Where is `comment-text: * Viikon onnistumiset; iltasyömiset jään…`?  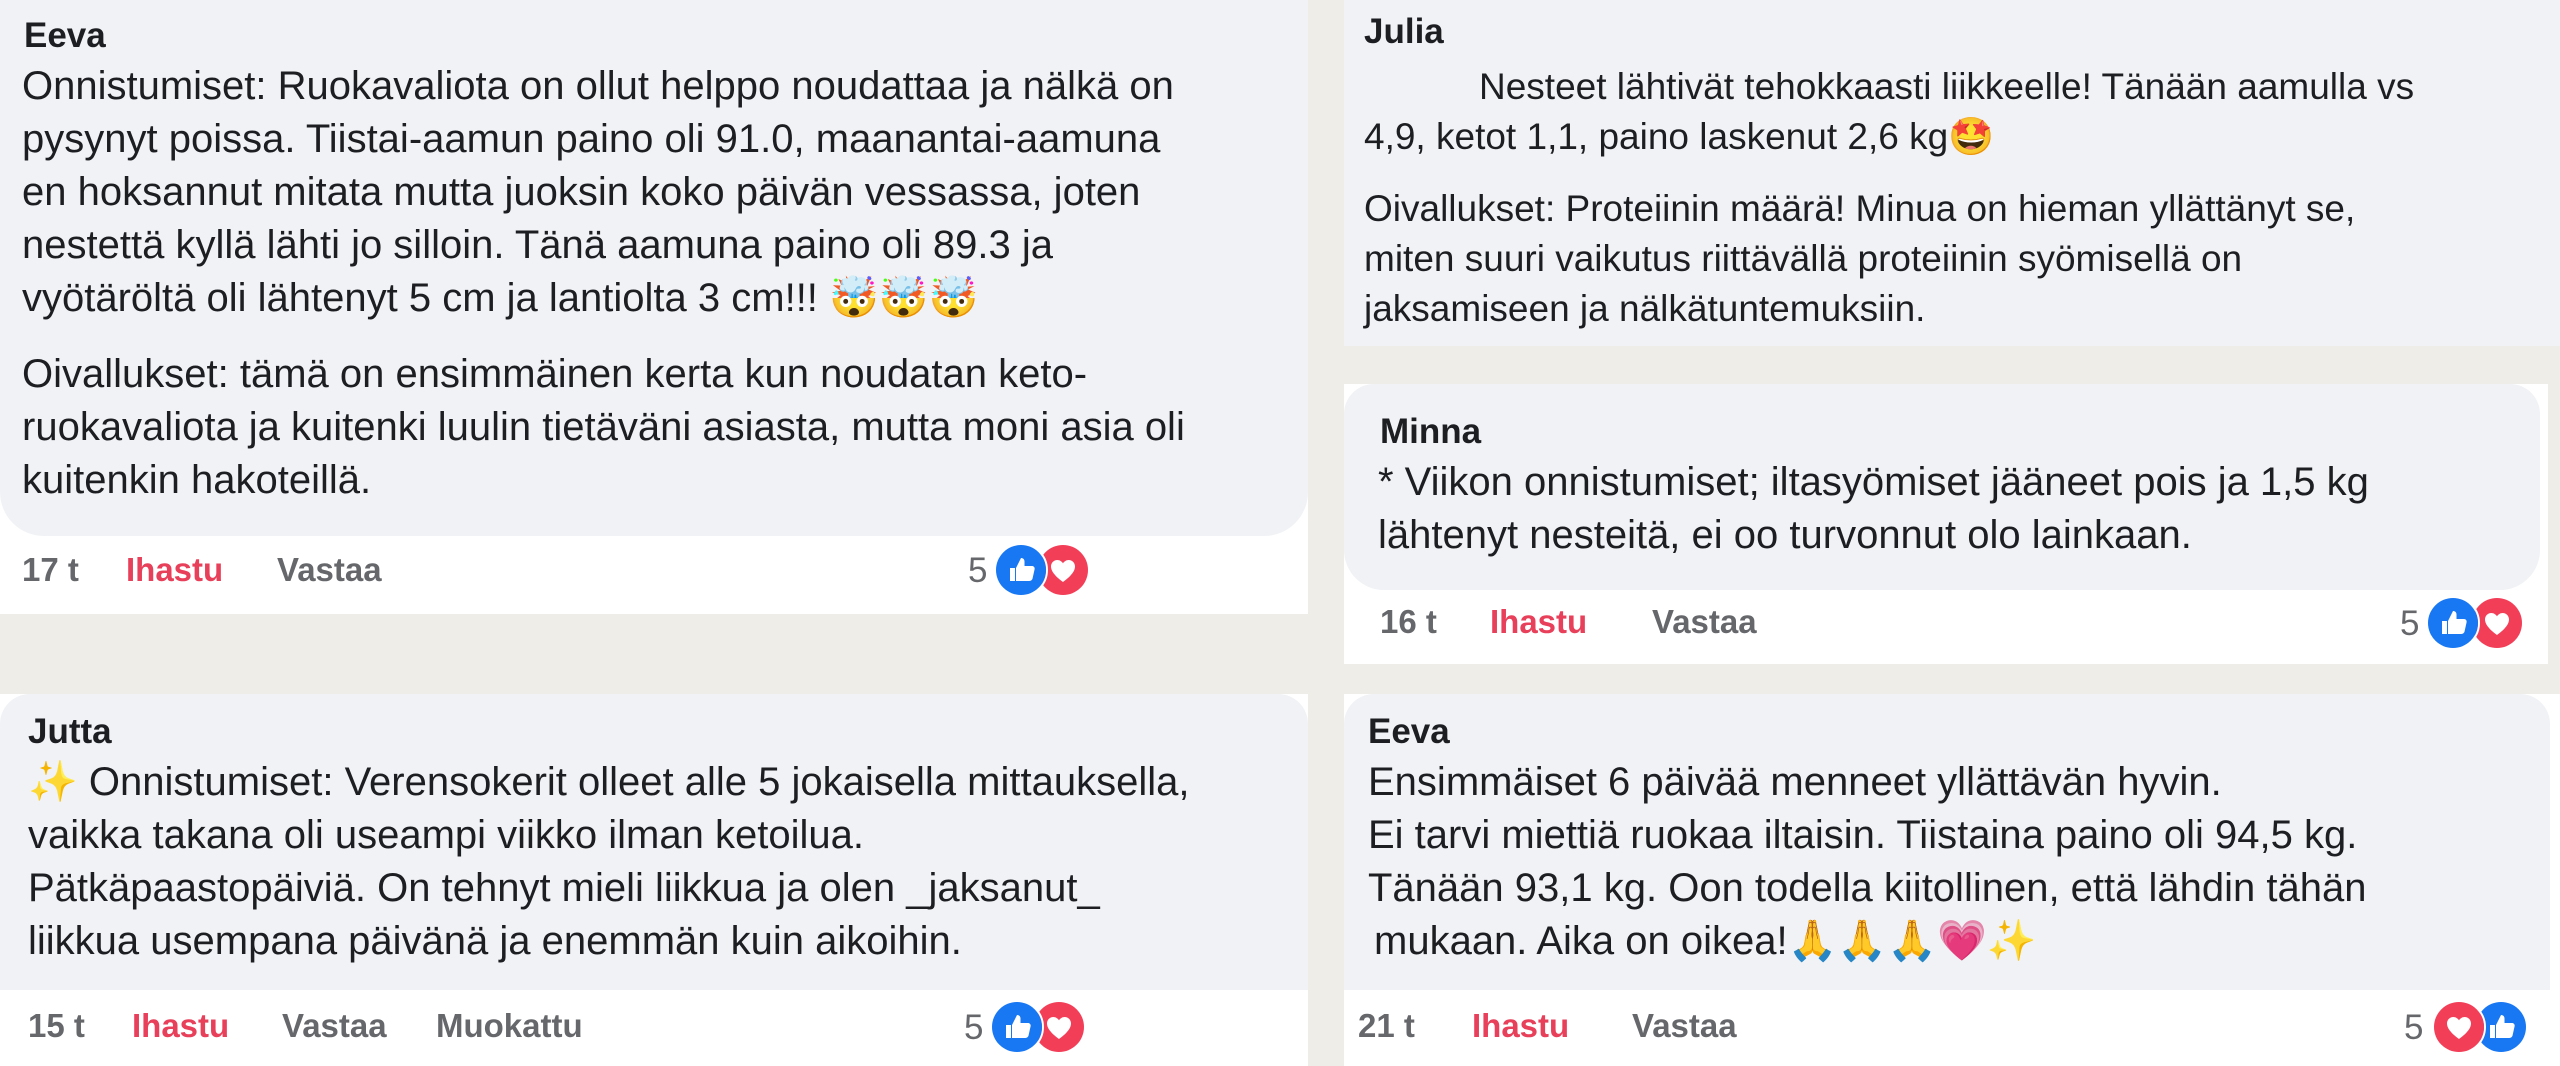
comment-text: * Viikon onnistumiset; iltasyömiset jään… is located at coordinates (1873, 508).